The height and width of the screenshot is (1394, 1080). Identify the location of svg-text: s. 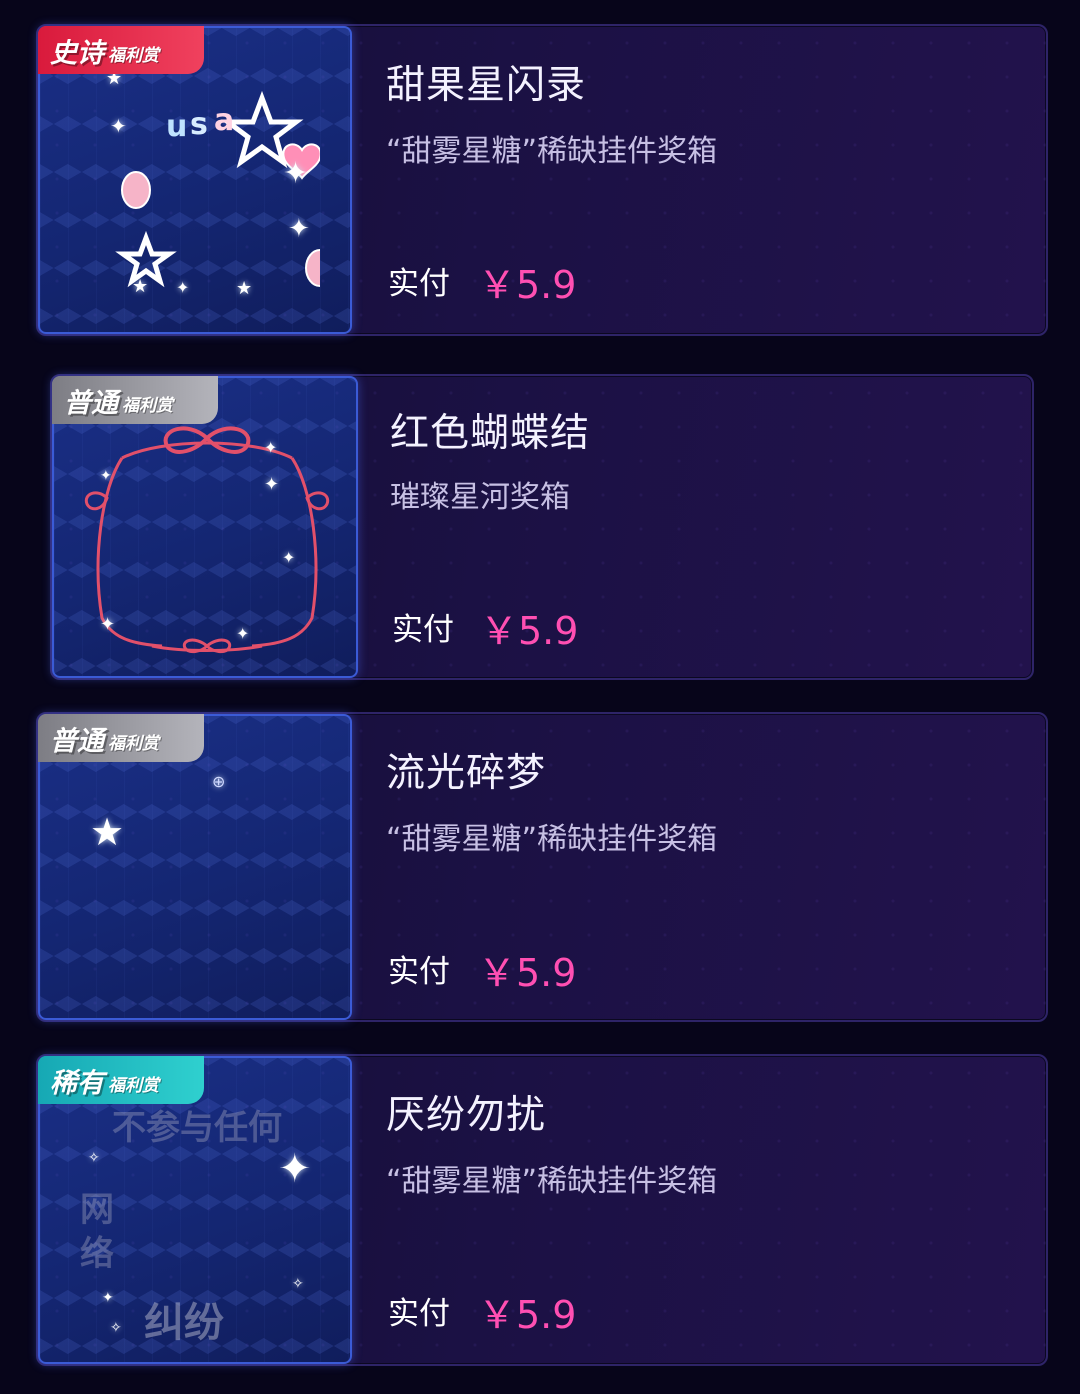
(199, 124).